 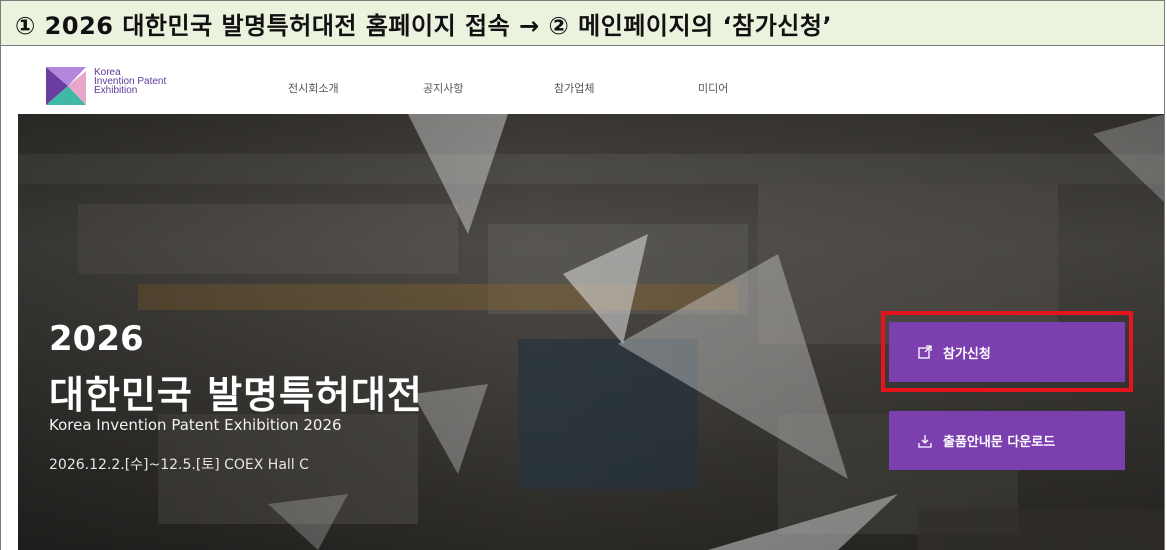 I want to click on logo-line-3: Exhibition, so click(x=116, y=90).